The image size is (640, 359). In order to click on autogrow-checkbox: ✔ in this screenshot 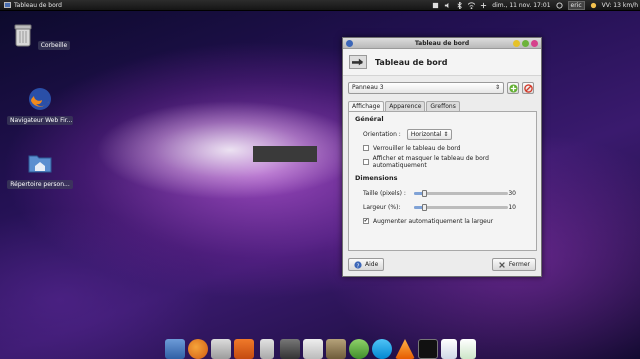, I will do `click(366, 221)`.